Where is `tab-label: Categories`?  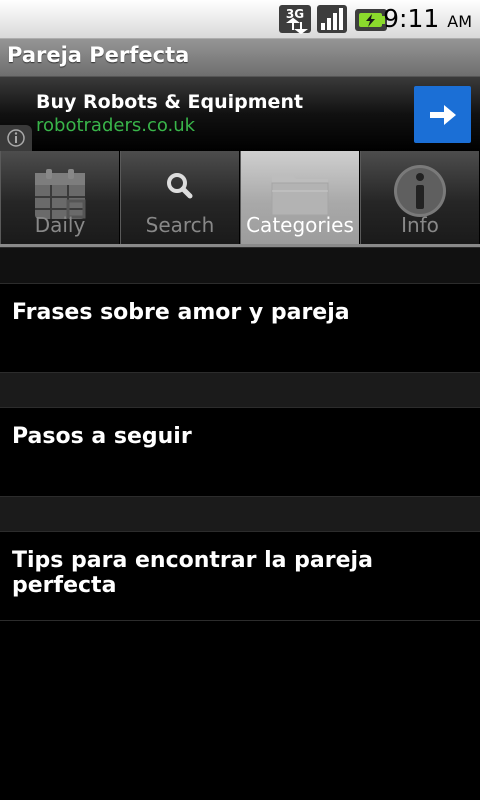
tab-label: Categories is located at coordinates (300, 225).